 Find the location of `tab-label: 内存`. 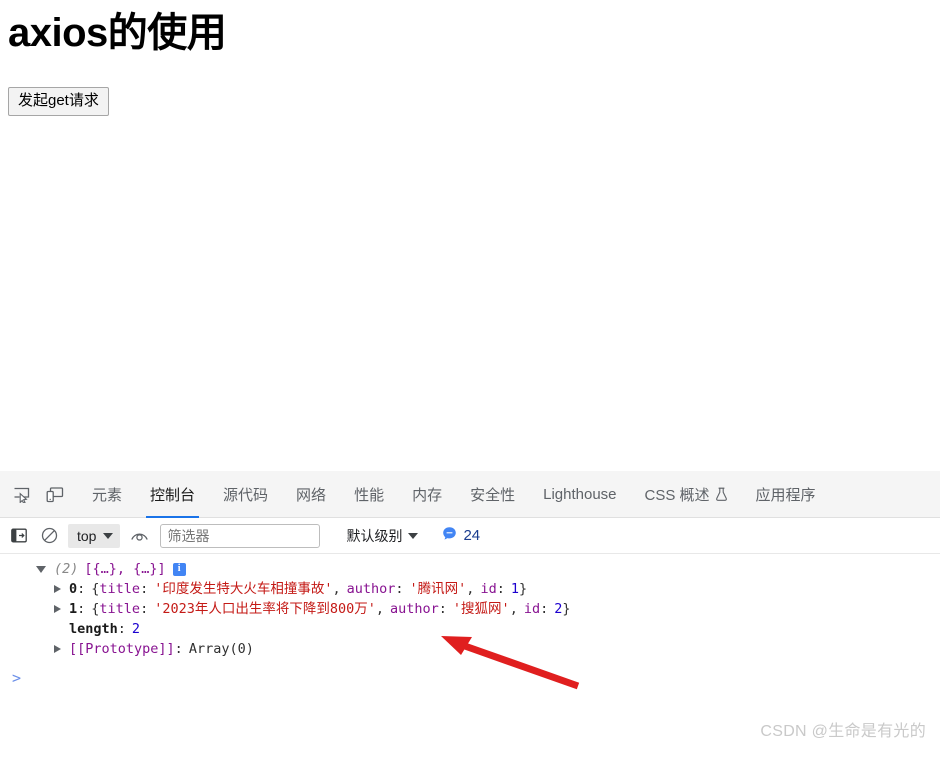

tab-label: 内存 is located at coordinates (427, 495).